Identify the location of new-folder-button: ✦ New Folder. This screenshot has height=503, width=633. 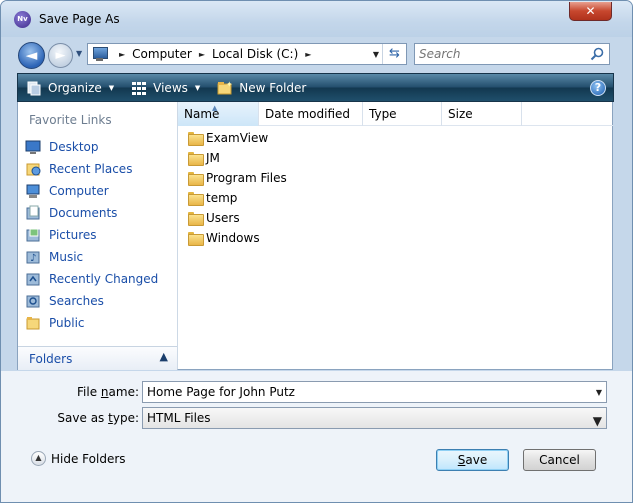
(262, 87).